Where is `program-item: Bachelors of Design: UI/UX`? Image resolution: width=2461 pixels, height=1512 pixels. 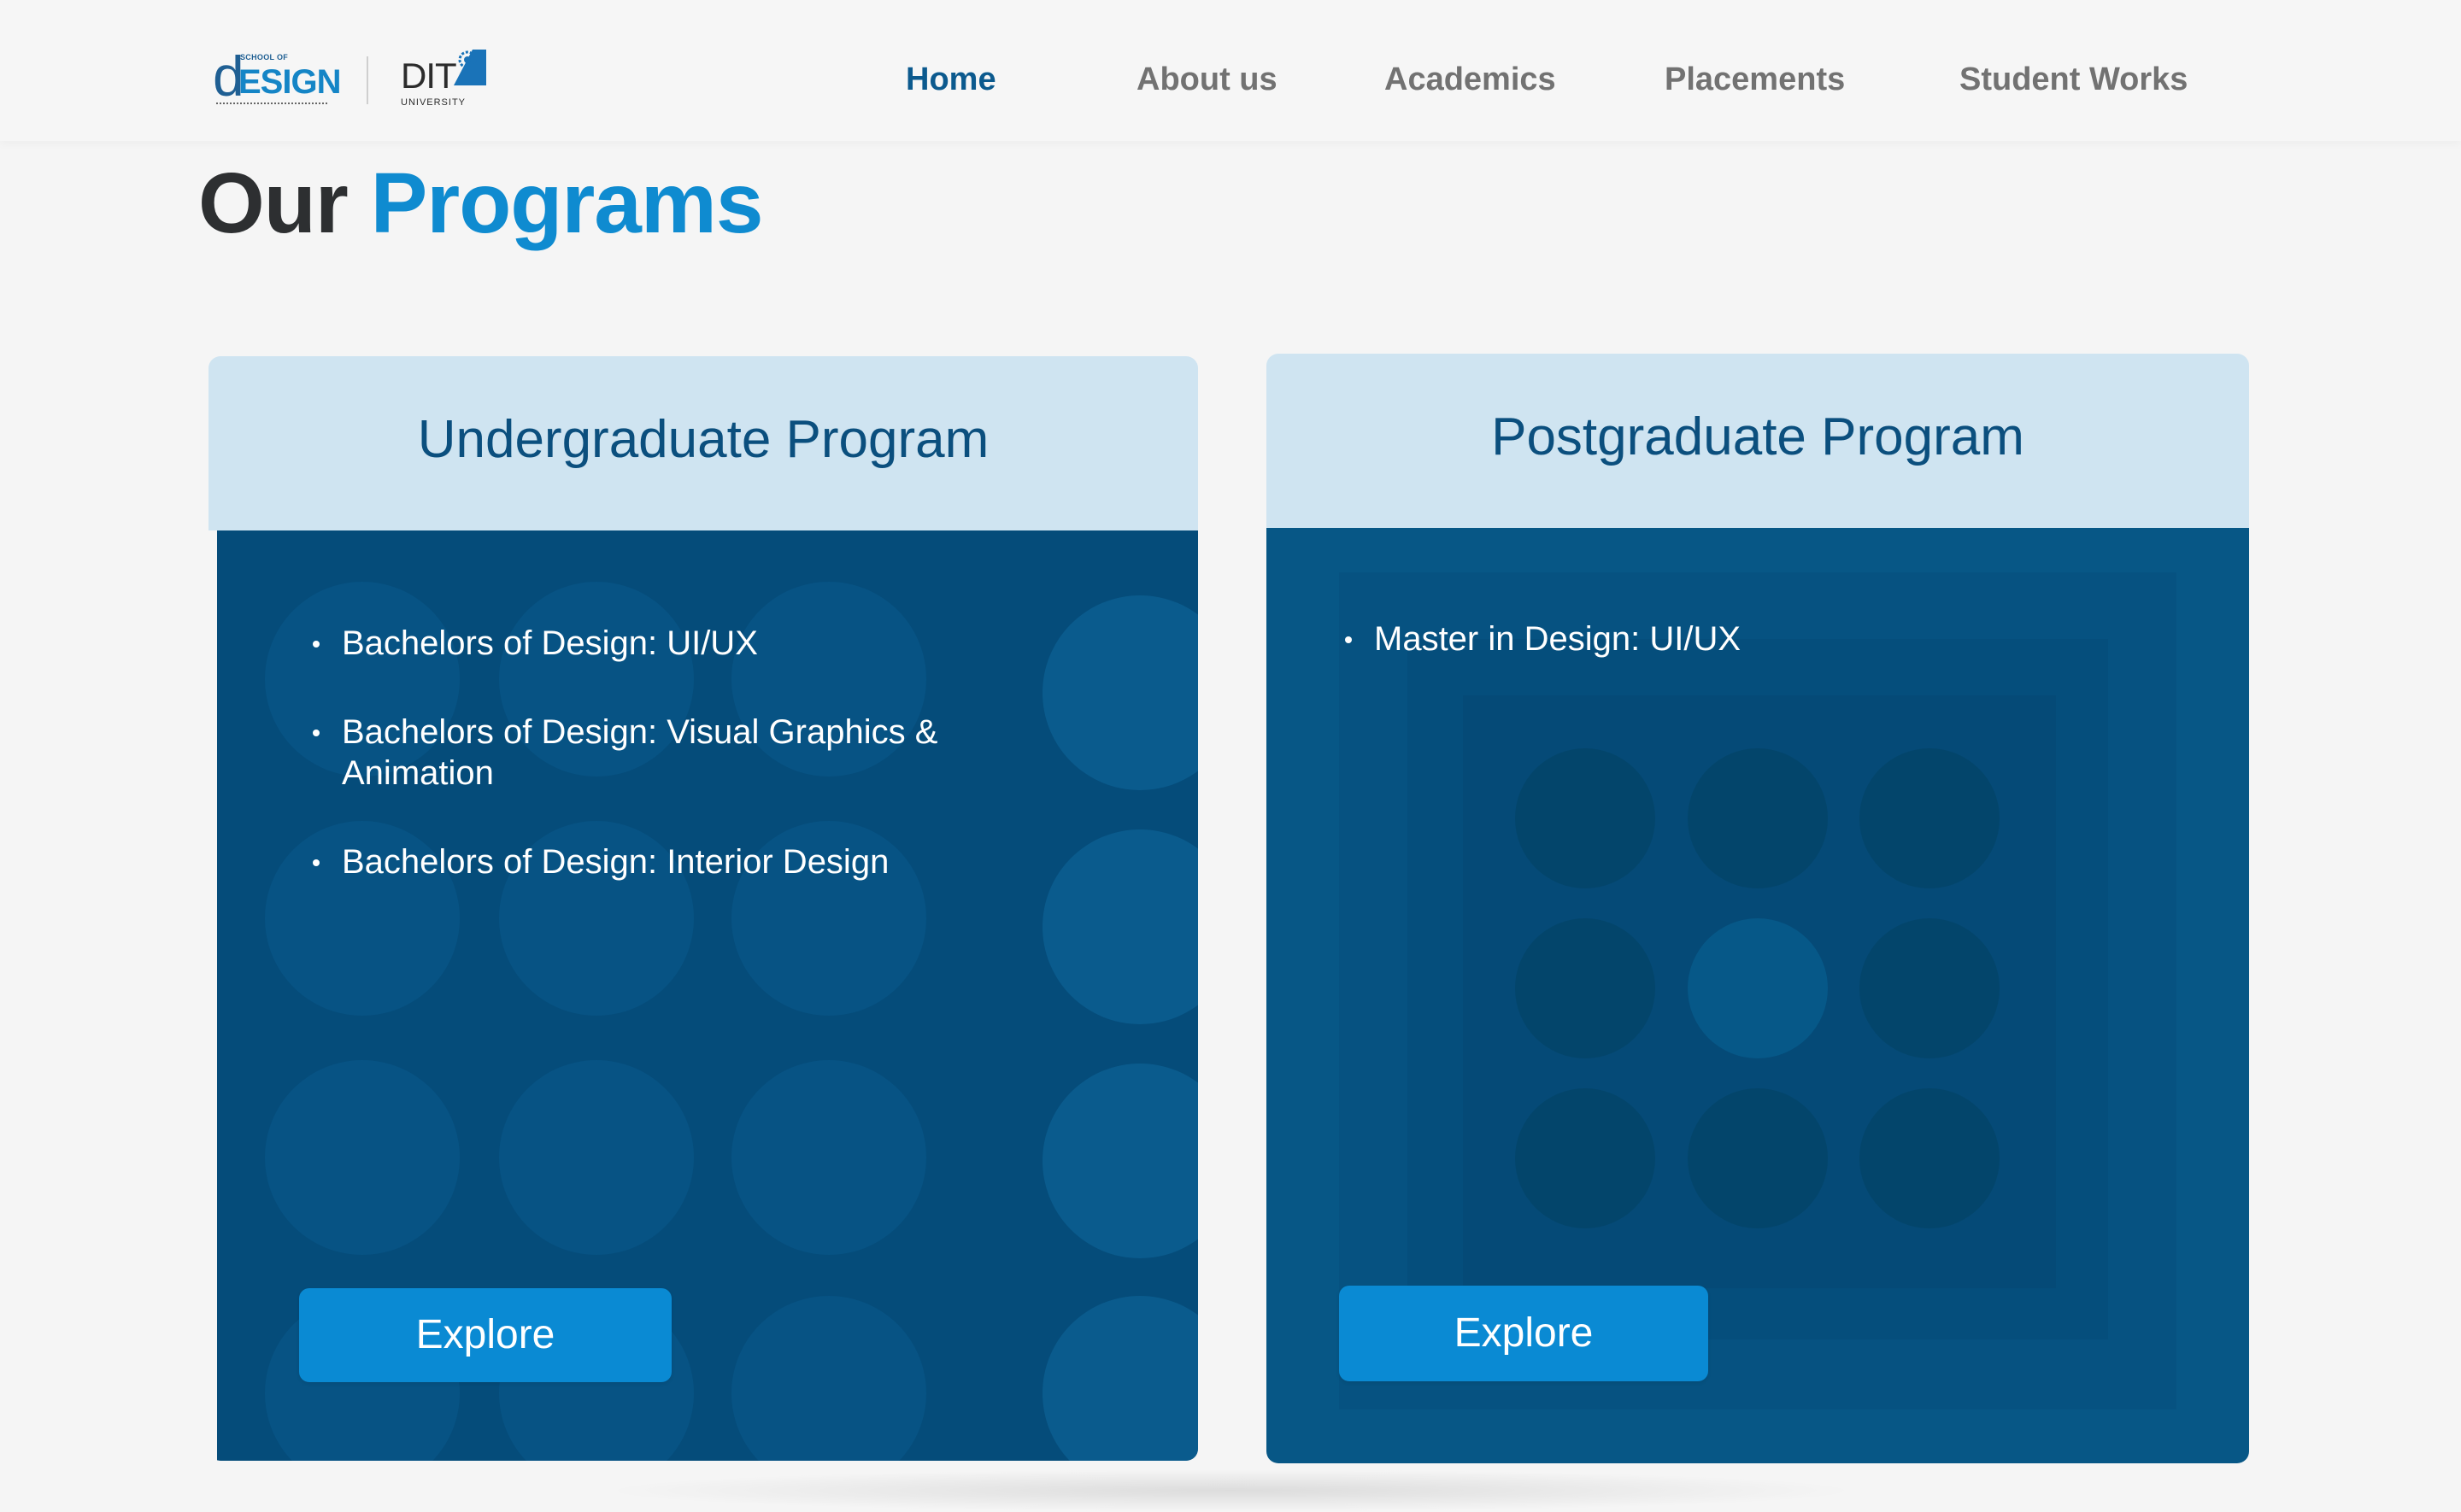 program-item: Bachelors of Design: UI/UX is located at coordinates (669, 643).